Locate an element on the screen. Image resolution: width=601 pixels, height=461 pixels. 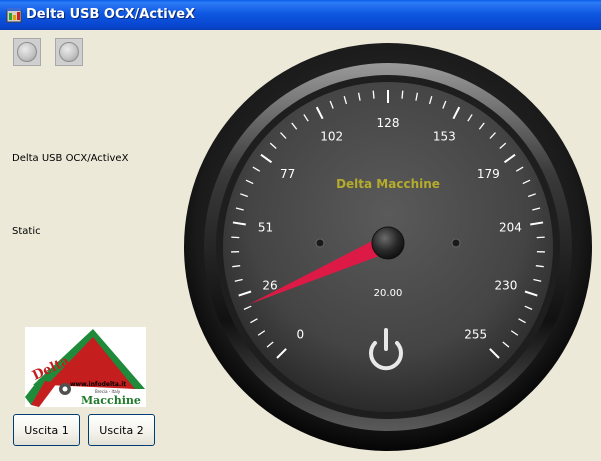
tick-label: 26 is located at coordinates (269, 285).